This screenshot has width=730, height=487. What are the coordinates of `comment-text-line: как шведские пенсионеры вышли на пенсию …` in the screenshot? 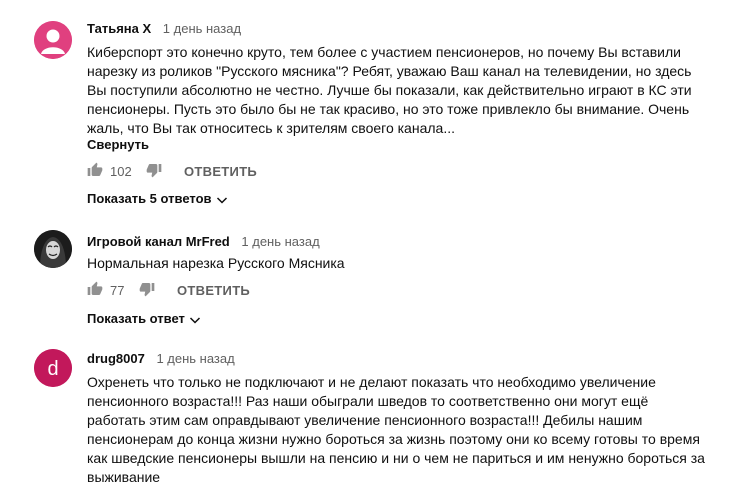 It's located at (396, 458).